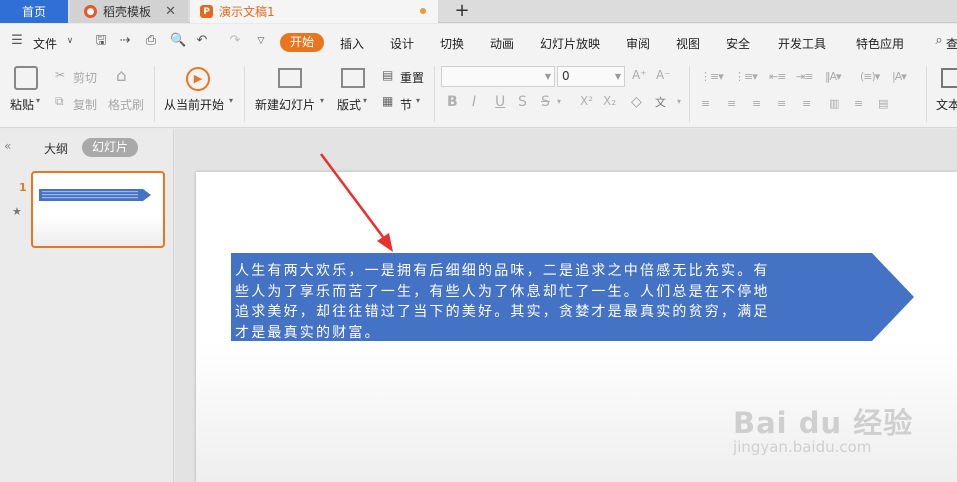 The image size is (957, 482). I want to click on slide-number: 1, so click(23, 187).